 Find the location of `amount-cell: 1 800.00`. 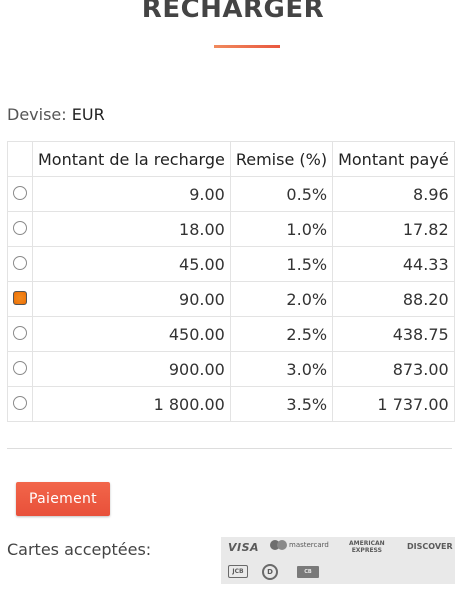

amount-cell: 1 800.00 is located at coordinates (131, 404).